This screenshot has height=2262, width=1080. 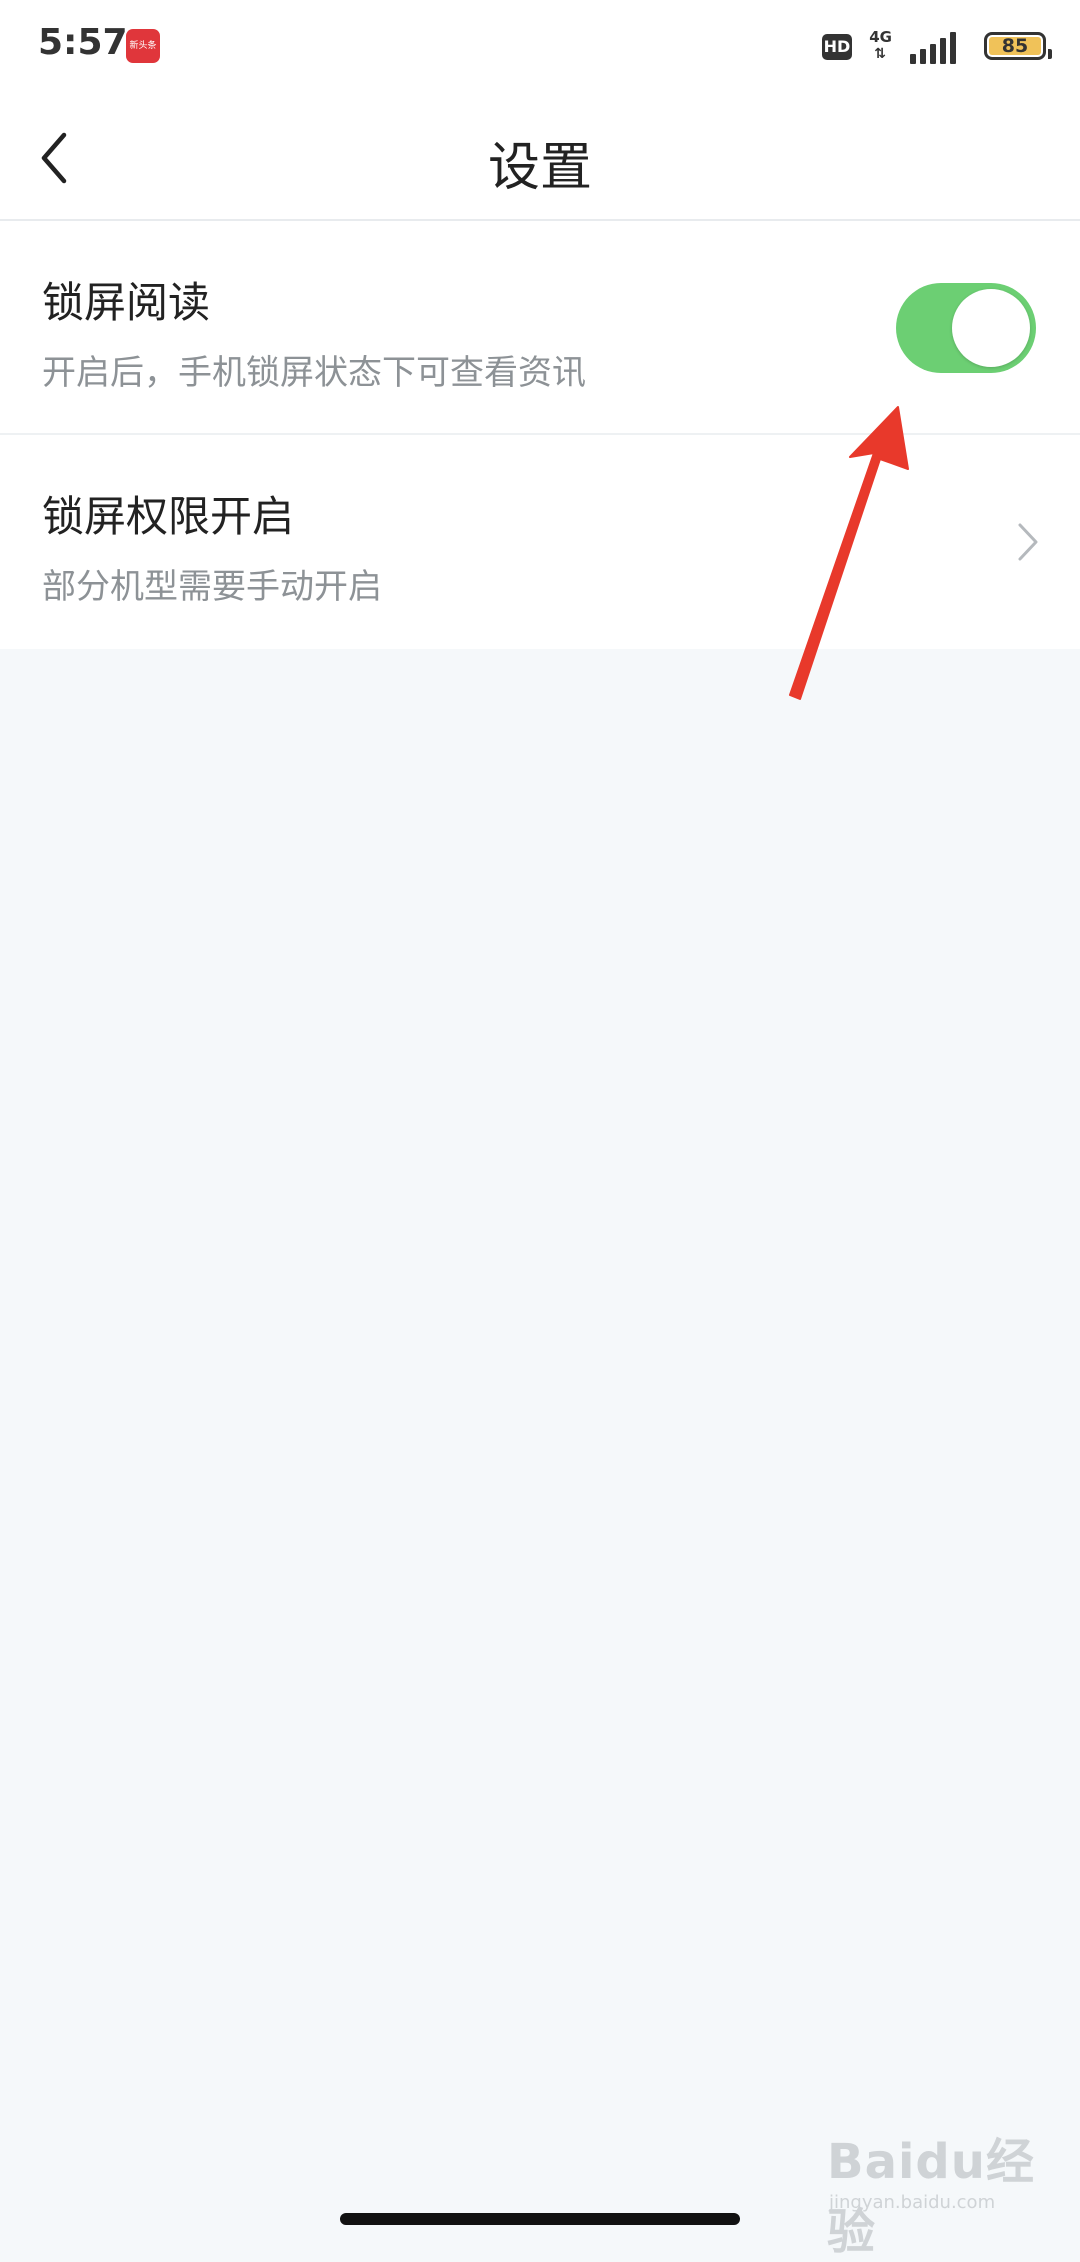 I want to click on chevron-right-icon, so click(x=1028, y=542).